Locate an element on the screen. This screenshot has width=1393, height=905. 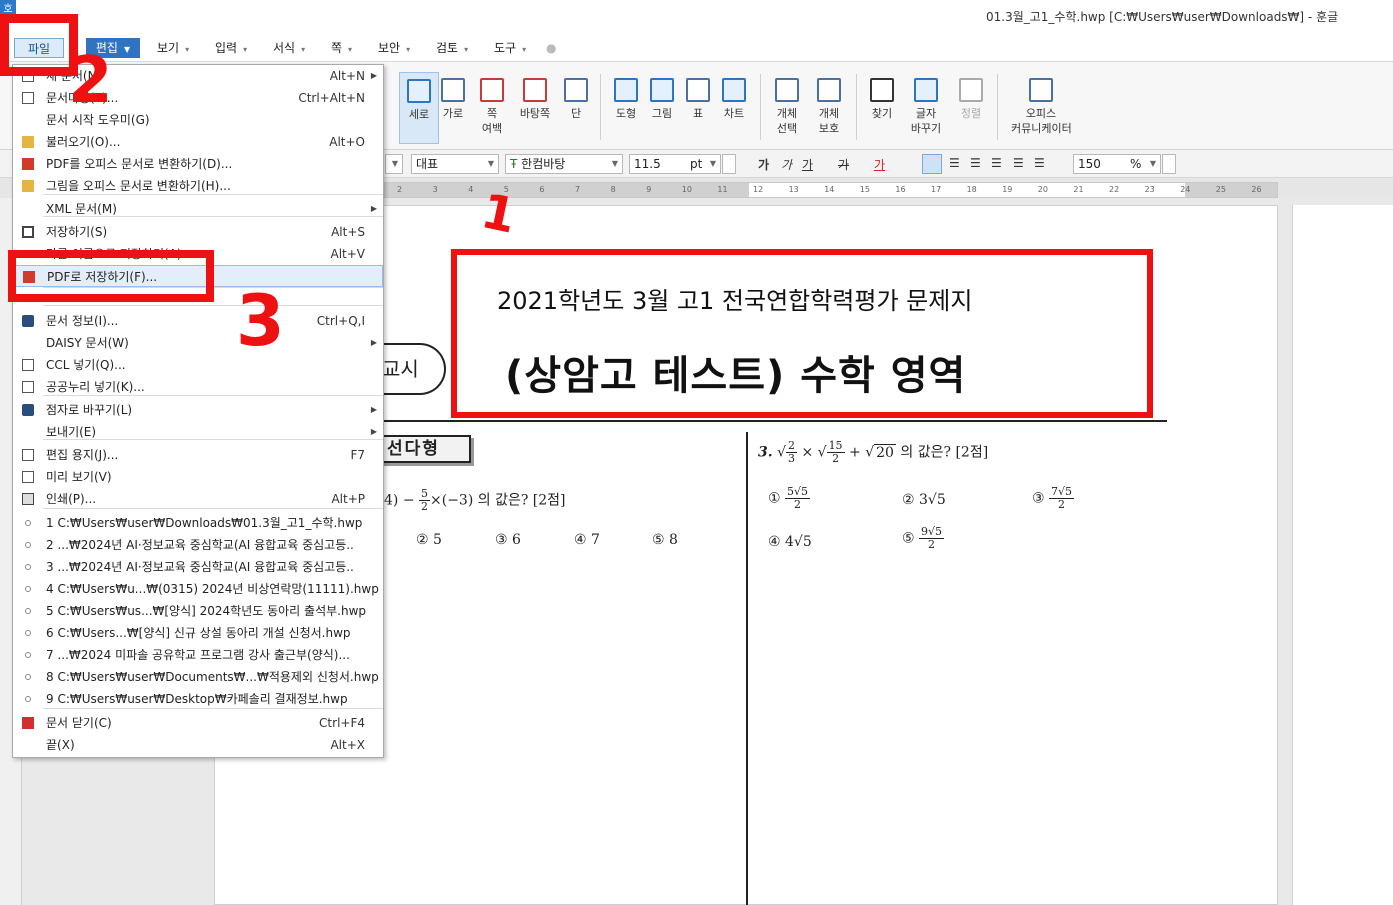
font-size-input: 11.5 pt ▼ is located at coordinates (675, 164).